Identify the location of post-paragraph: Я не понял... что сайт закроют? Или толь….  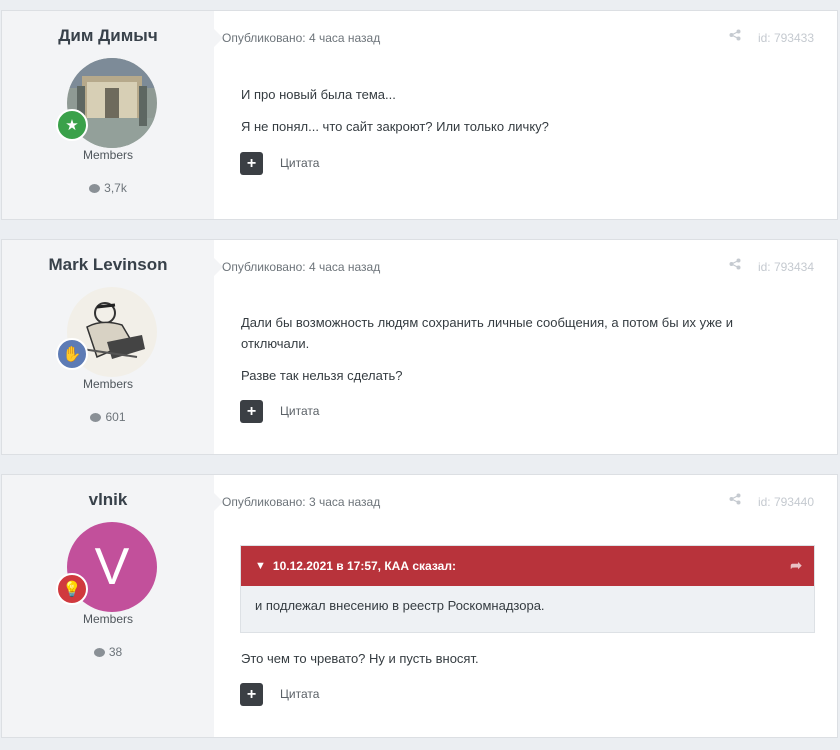
(395, 126).